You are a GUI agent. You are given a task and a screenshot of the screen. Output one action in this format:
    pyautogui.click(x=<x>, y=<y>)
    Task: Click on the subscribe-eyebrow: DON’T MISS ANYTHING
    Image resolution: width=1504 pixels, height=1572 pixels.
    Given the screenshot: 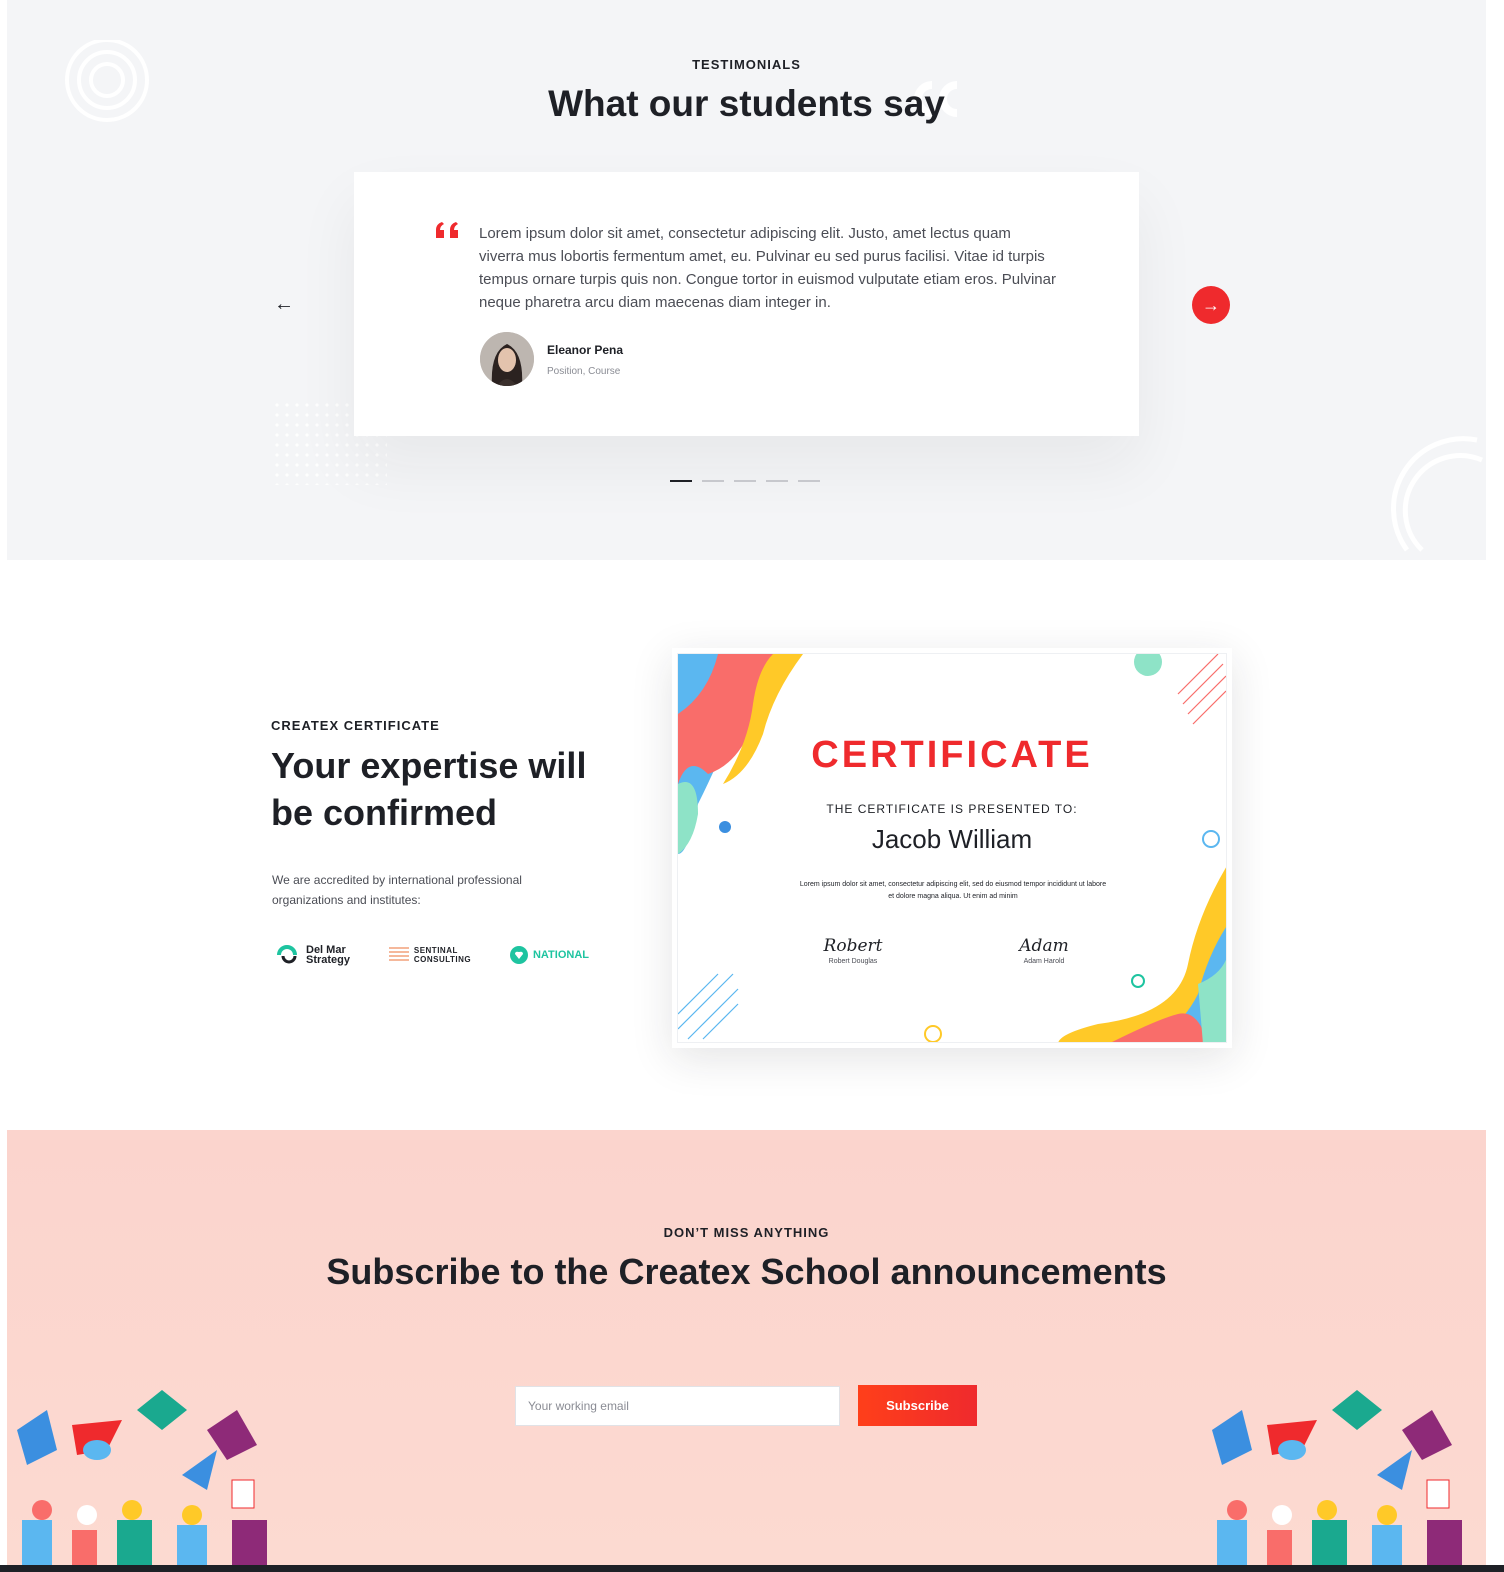 What is the action you would take?
    pyautogui.click(x=746, y=1232)
    